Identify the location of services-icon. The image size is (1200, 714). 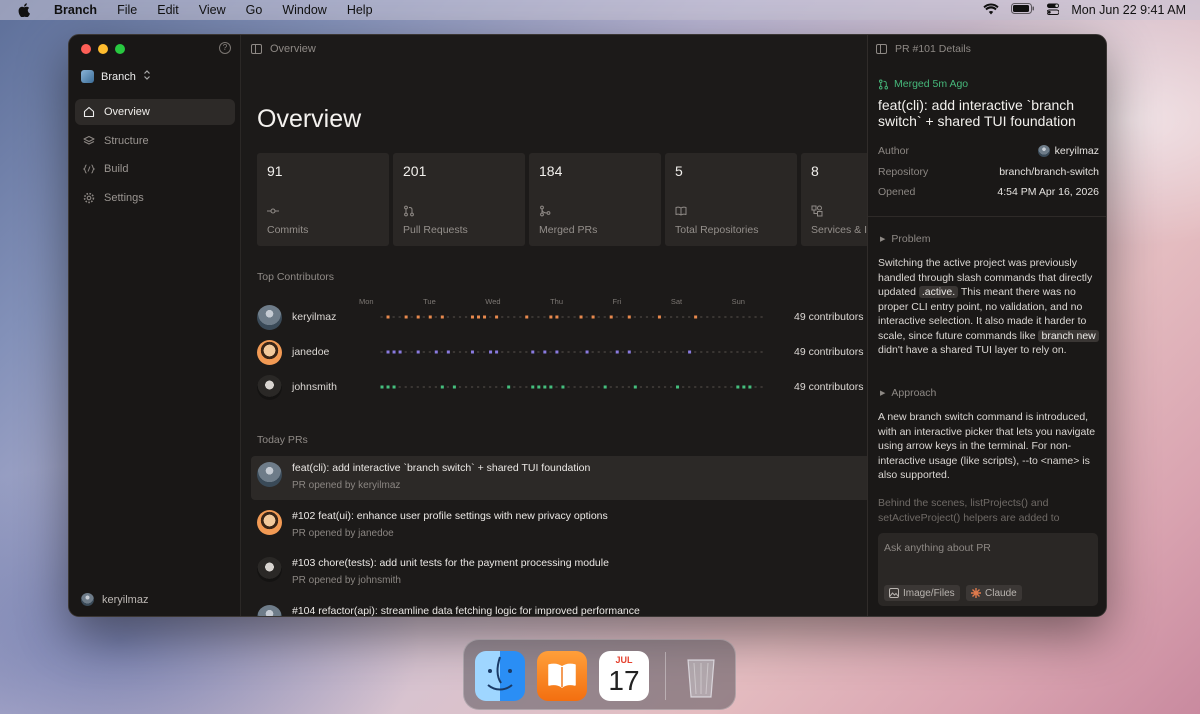
(817, 211).